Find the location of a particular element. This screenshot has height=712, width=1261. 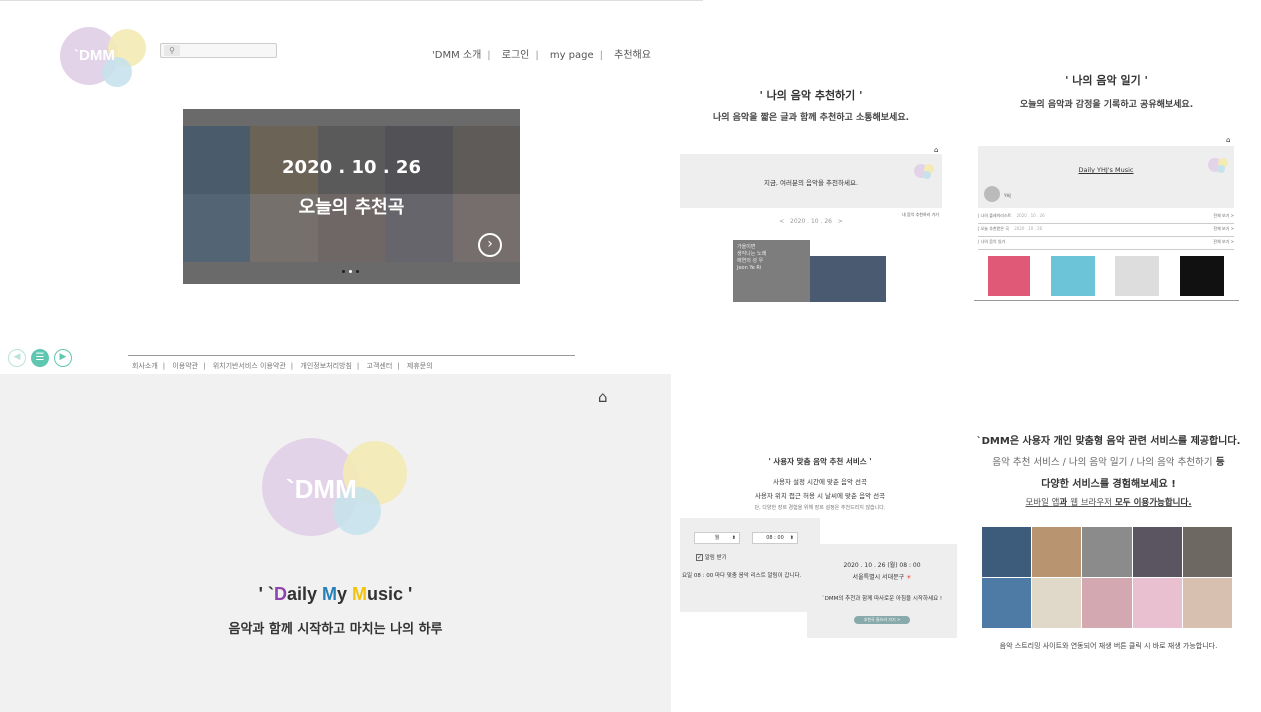

hero-next-button: › is located at coordinates (490, 245).